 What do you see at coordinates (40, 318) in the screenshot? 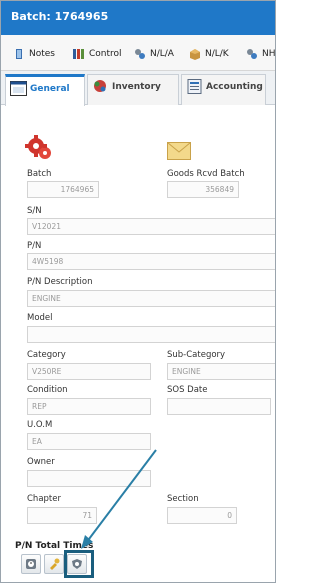
I see `model-label: Model` at bounding box center [40, 318].